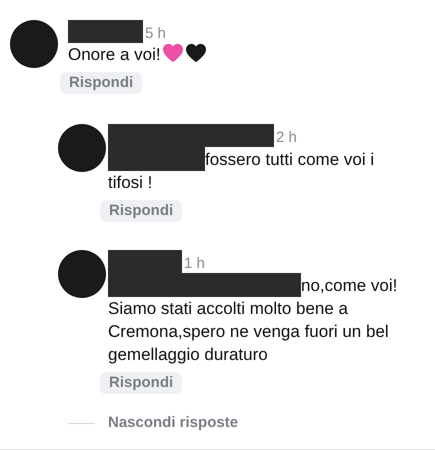 Image resolution: width=435 pixels, height=450 pixels. I want to click on comment-text: Onore a voi!, so click(114, 54).